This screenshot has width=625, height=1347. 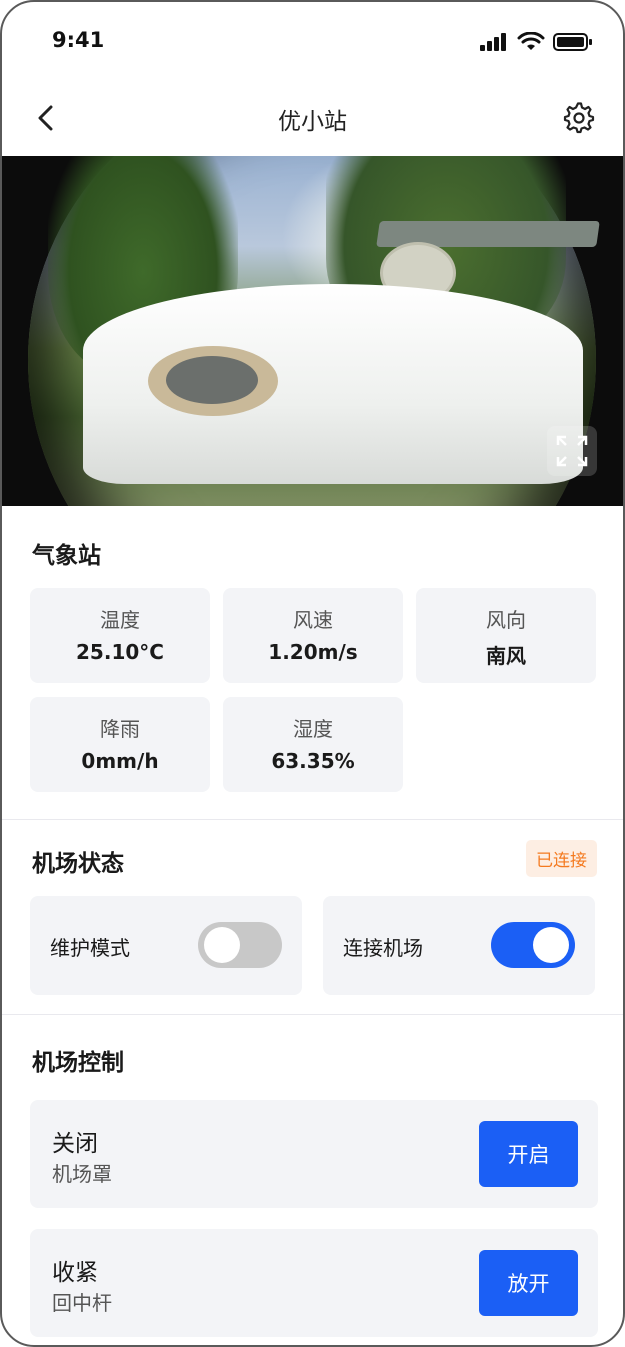 What do you see at coordinates (78, 40) in the screenshot?
I see `status-time: 9:41` at bounding box center [78, 40].